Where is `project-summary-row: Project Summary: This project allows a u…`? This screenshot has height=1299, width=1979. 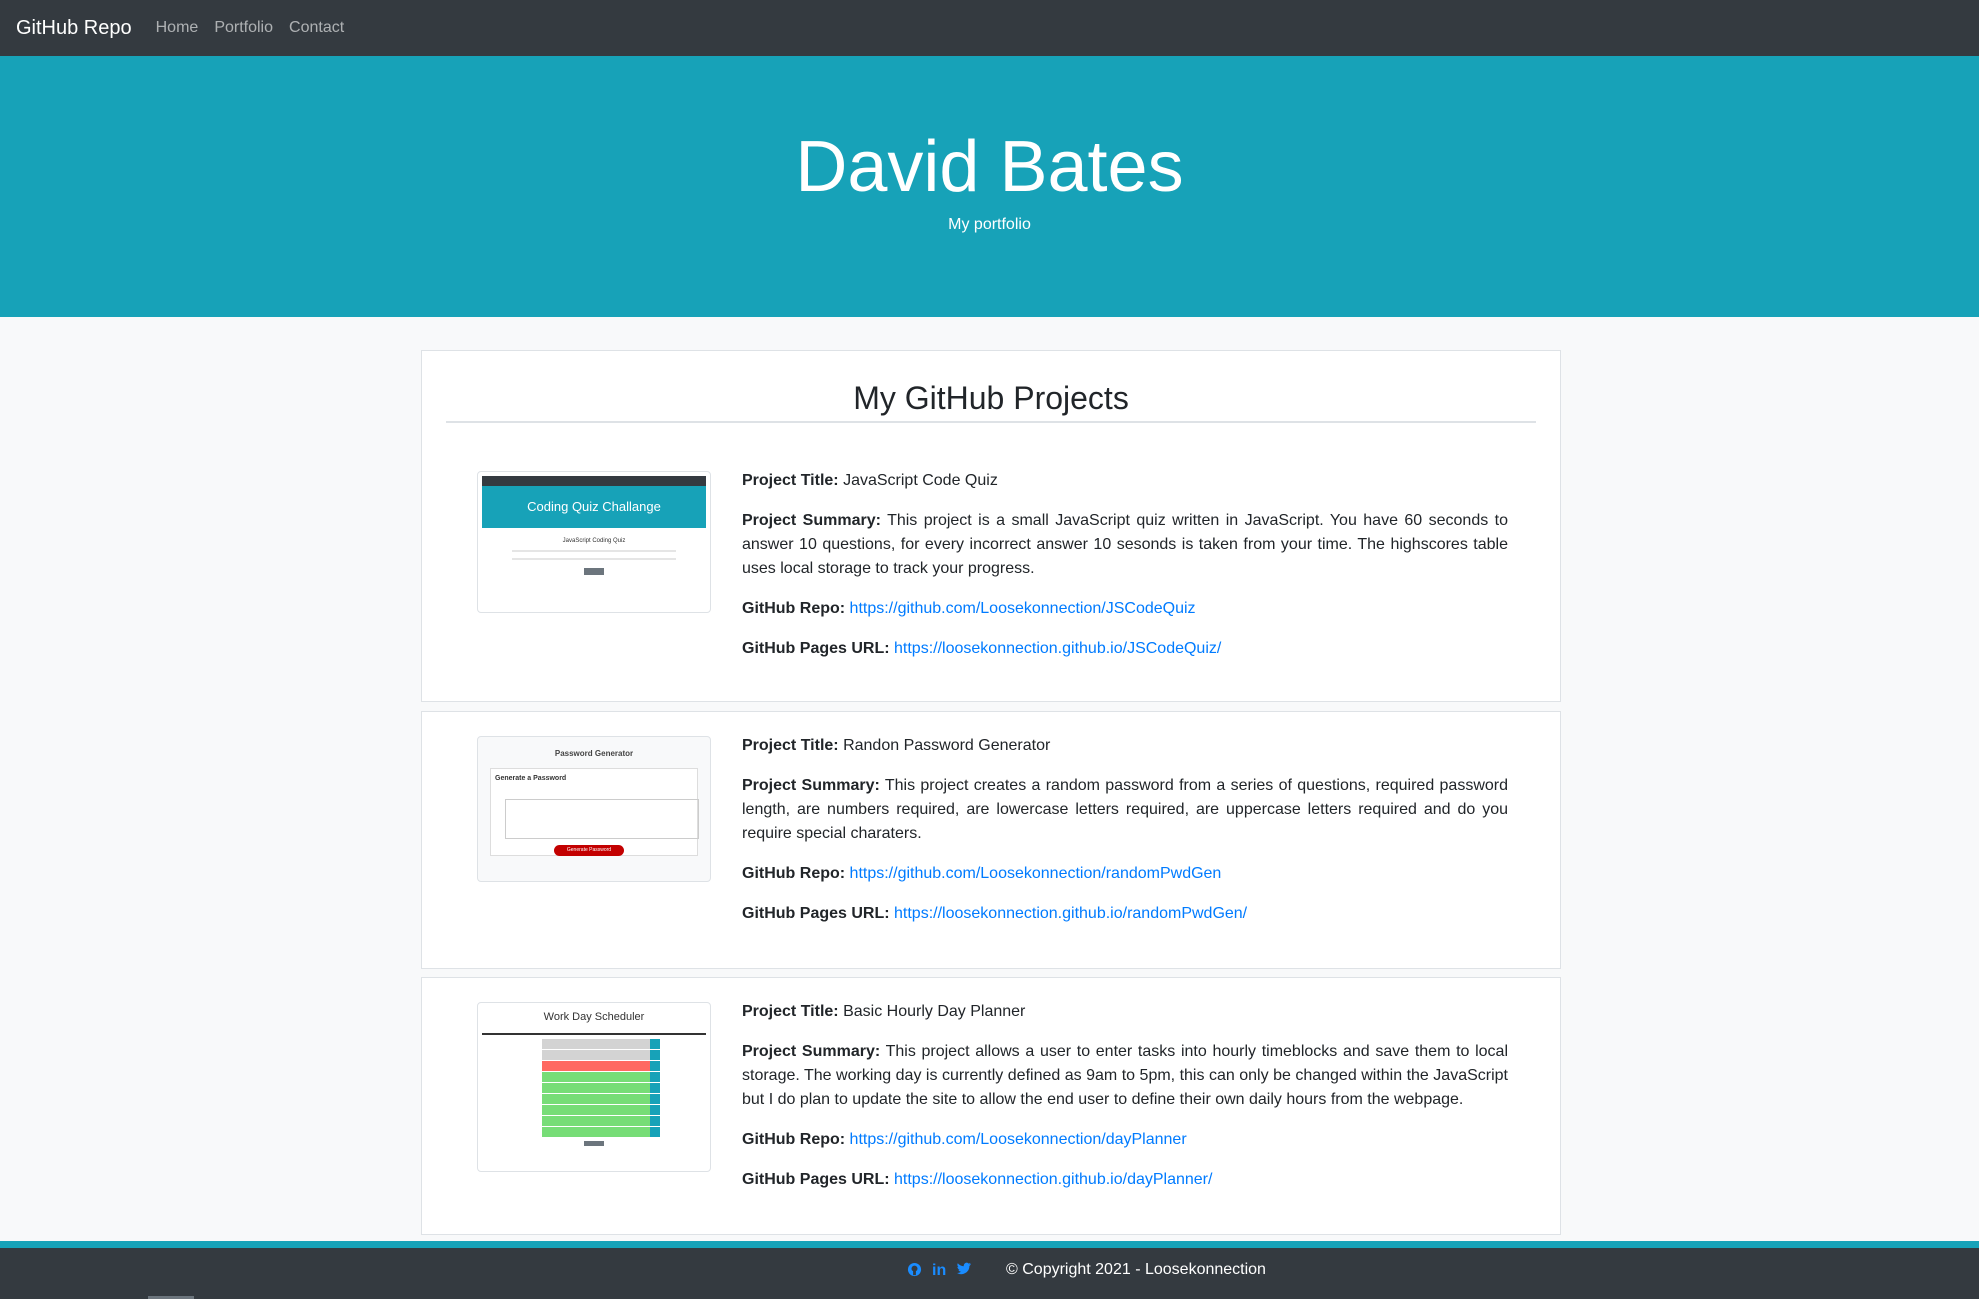
project-summary-row: Project Summary: This project allows a u… is located at coordinates (1125, 1076).